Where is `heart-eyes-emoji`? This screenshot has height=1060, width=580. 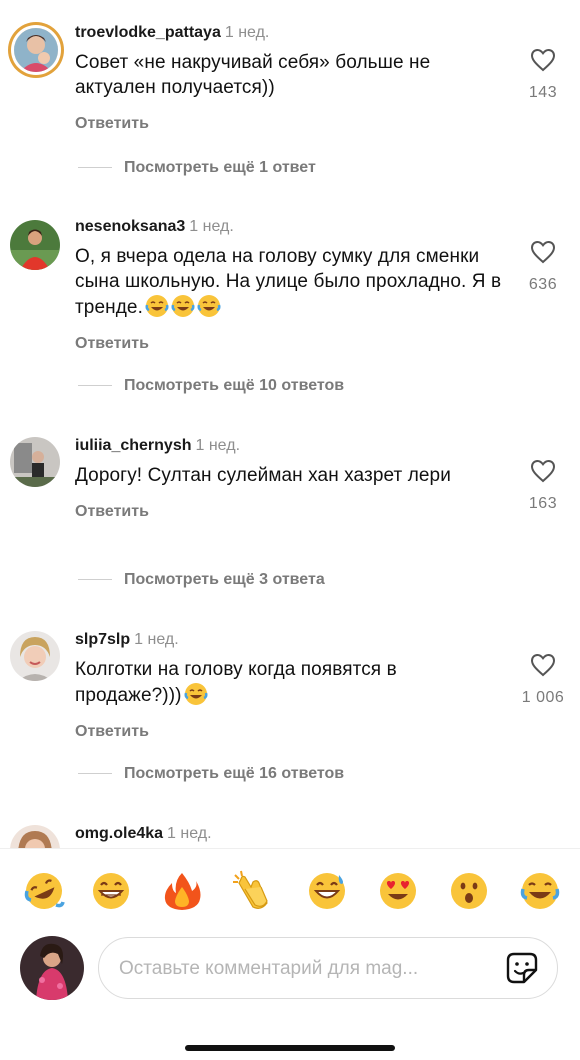 heart-eyes-emoji is located at coordinates (398, 891).